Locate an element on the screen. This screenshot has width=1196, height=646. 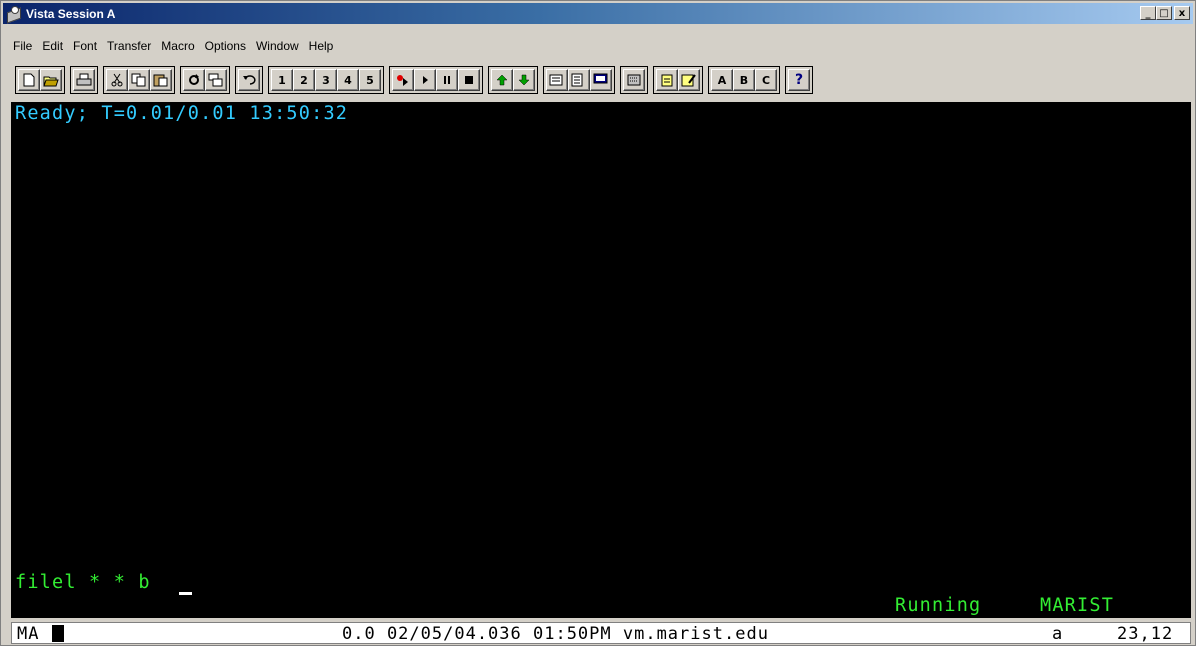
toolbar-group-help: ? is located at coordinates (799, 80).